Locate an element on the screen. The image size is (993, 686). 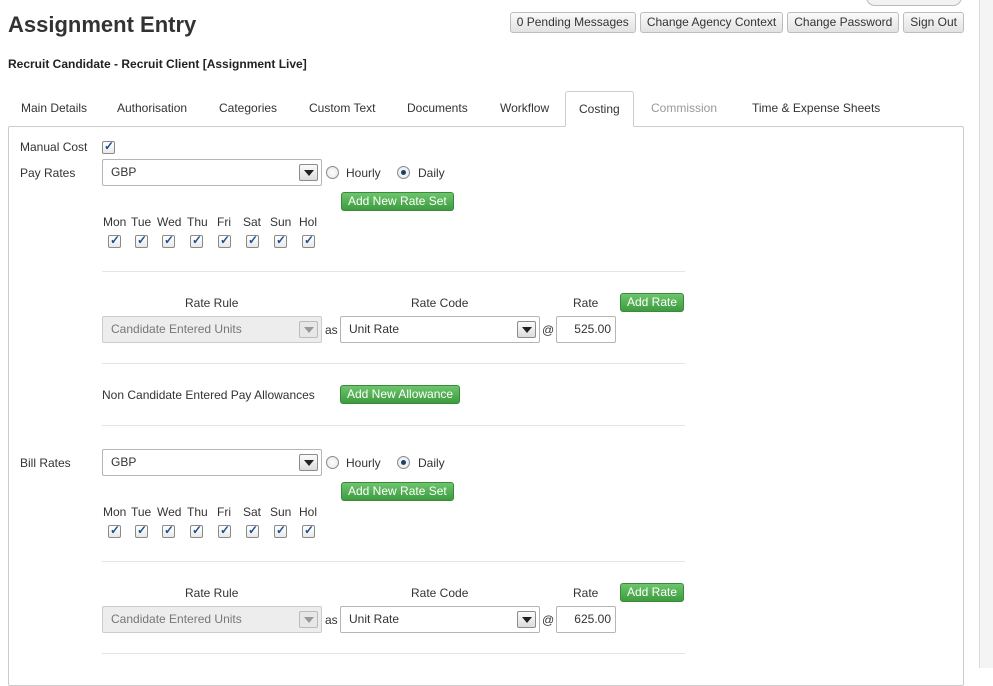
pay-day-label: Fri is located at coordinates (224, 222).